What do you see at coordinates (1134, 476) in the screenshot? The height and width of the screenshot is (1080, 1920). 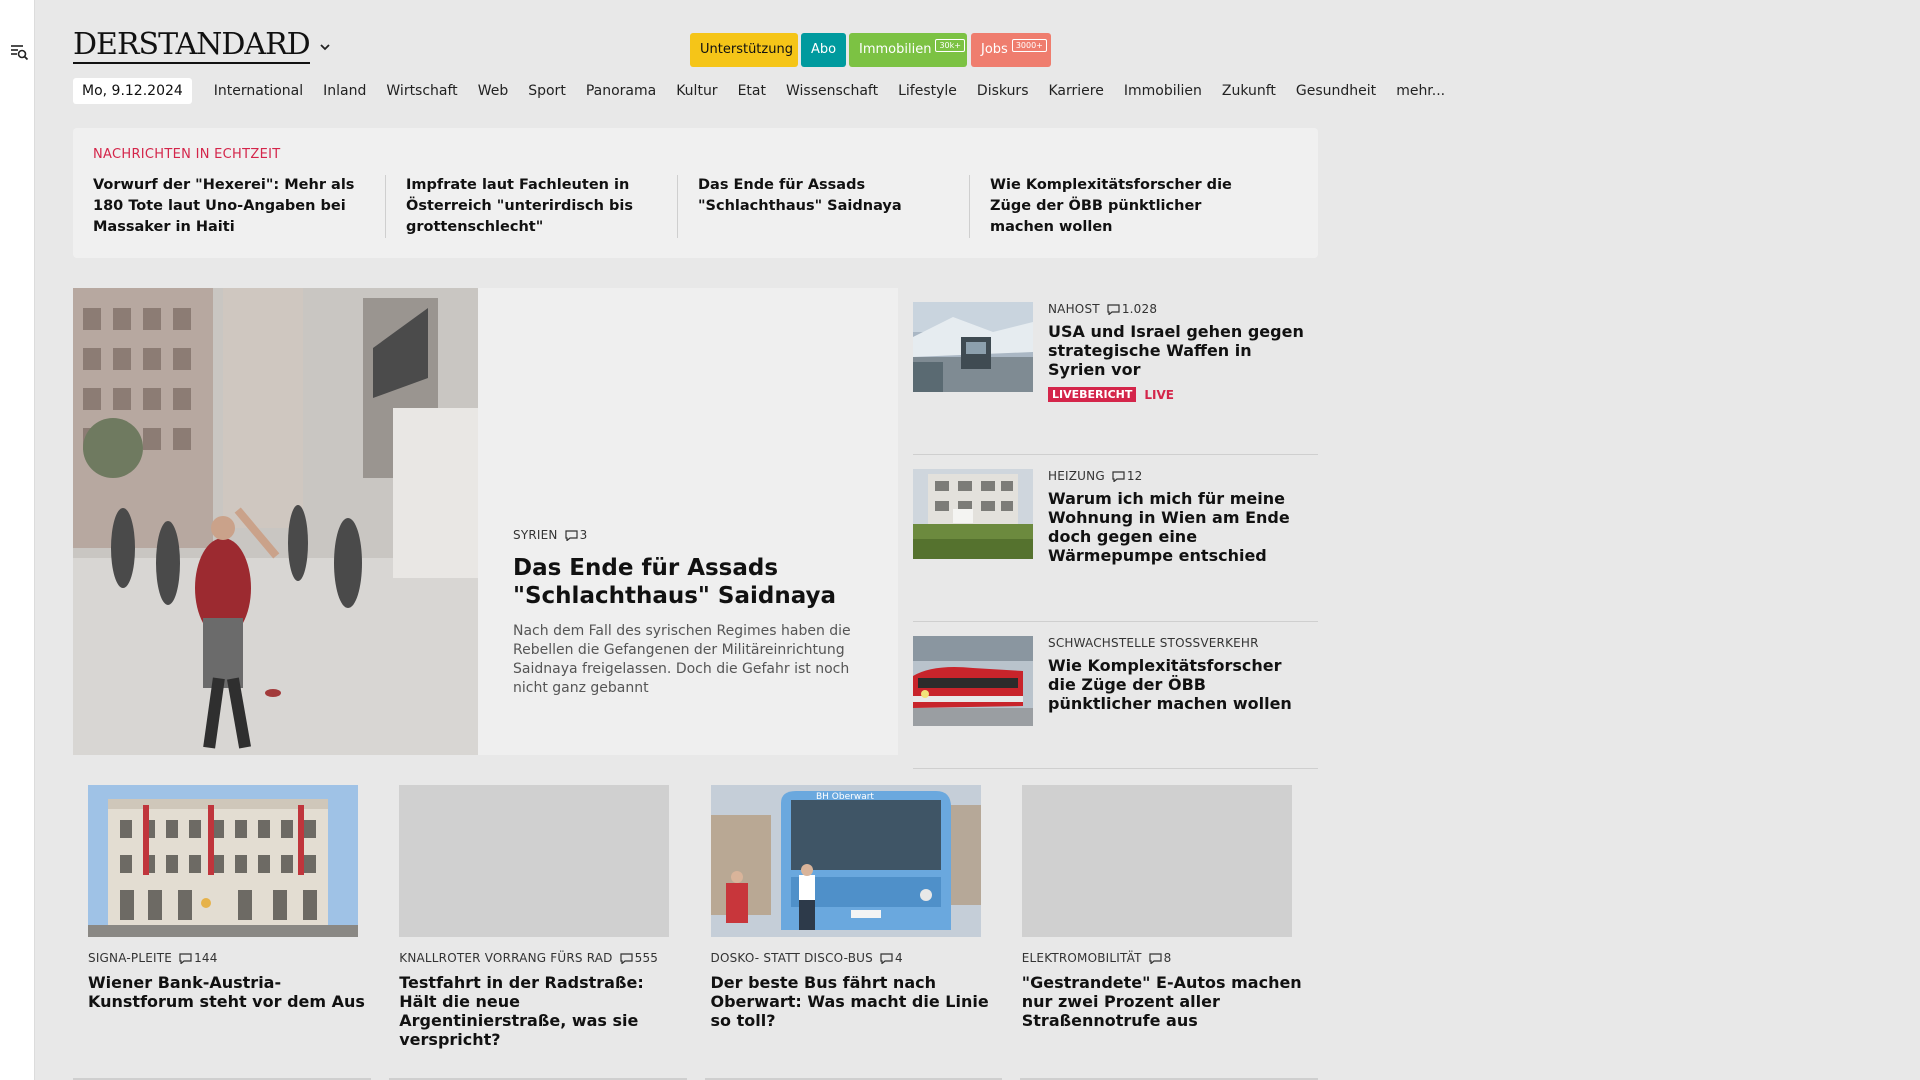 I see `comment-count-value: 12` at bounding box center [1134, 476].